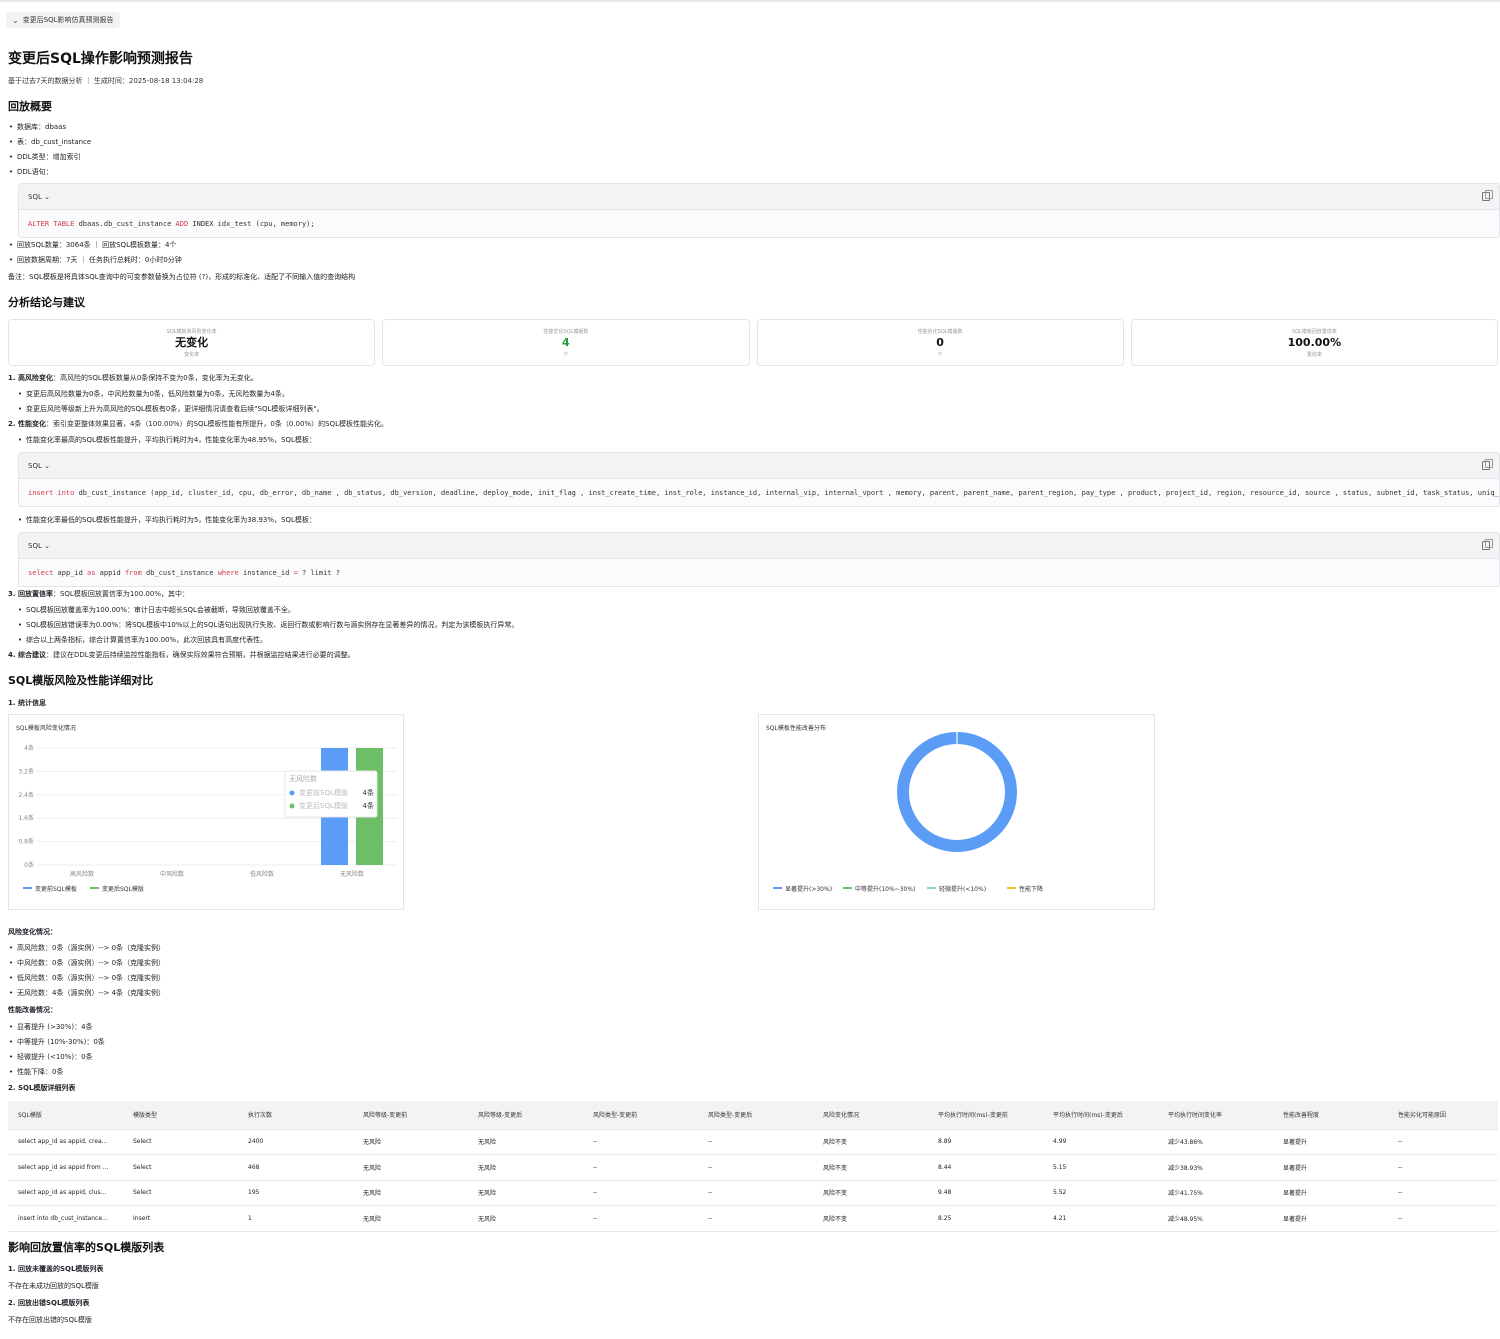 The width and height of the screenshot is (1500, 1339). Describe the element at coordinates (26, 818) in the screenshot. I see `y-tick-label: 1.6条` at that location.